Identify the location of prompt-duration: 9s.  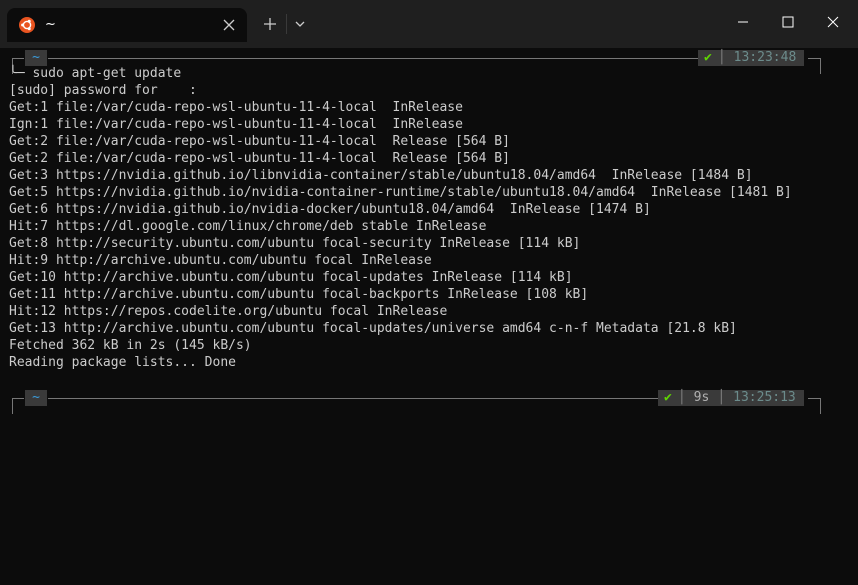
(701, 397).